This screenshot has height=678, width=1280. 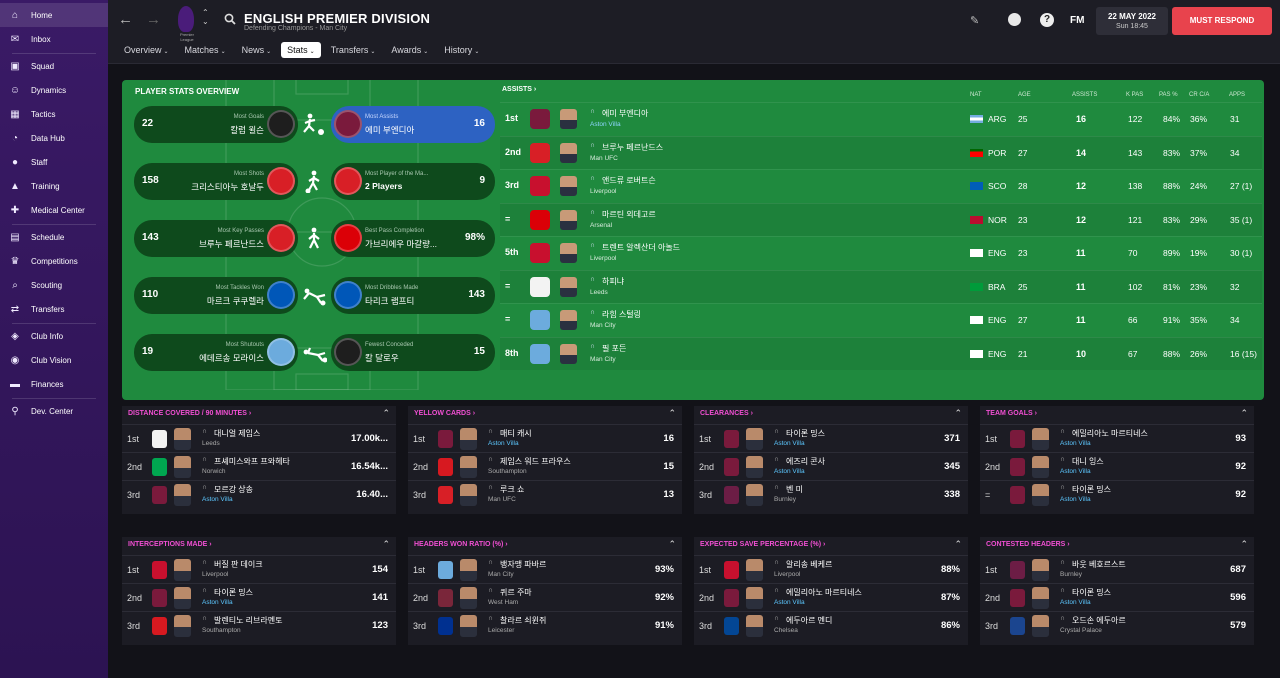 What do you see at coordinates (153, 19) in the screenshot?
I see `forward-arrow-icon: →` at bounding box center [153, 19].